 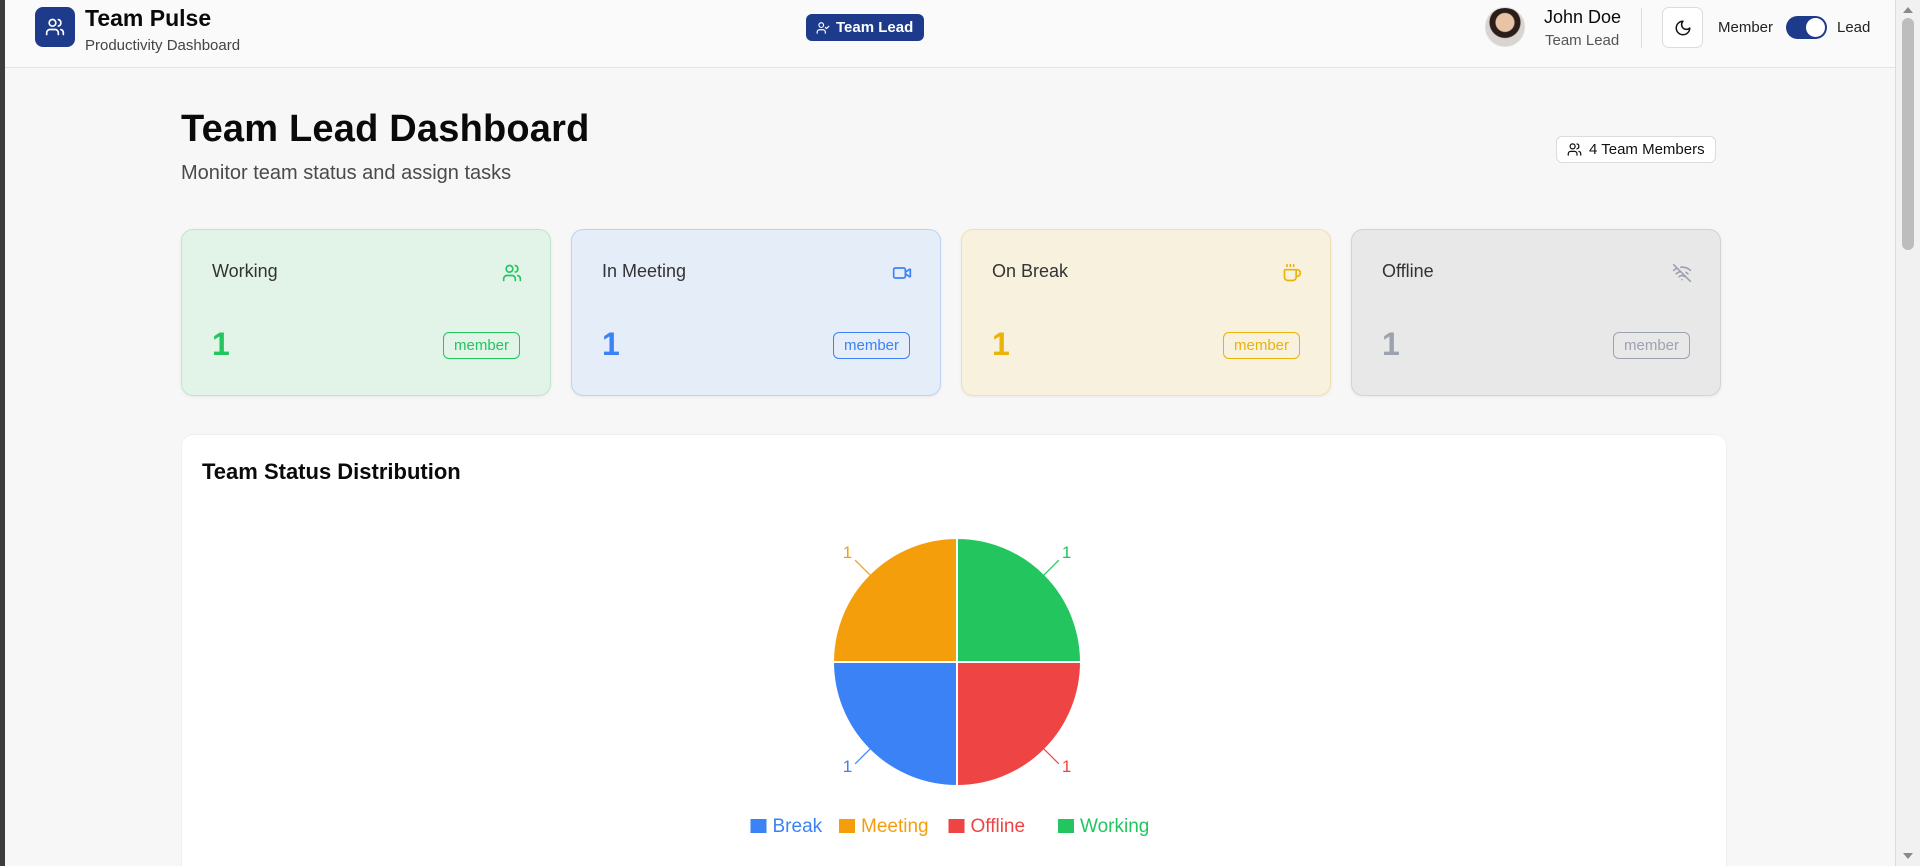 What do you see at coordinates (1908, 10) in the screenshot?
I see `scroll-up-icon` at bounding box center [1908, 10].